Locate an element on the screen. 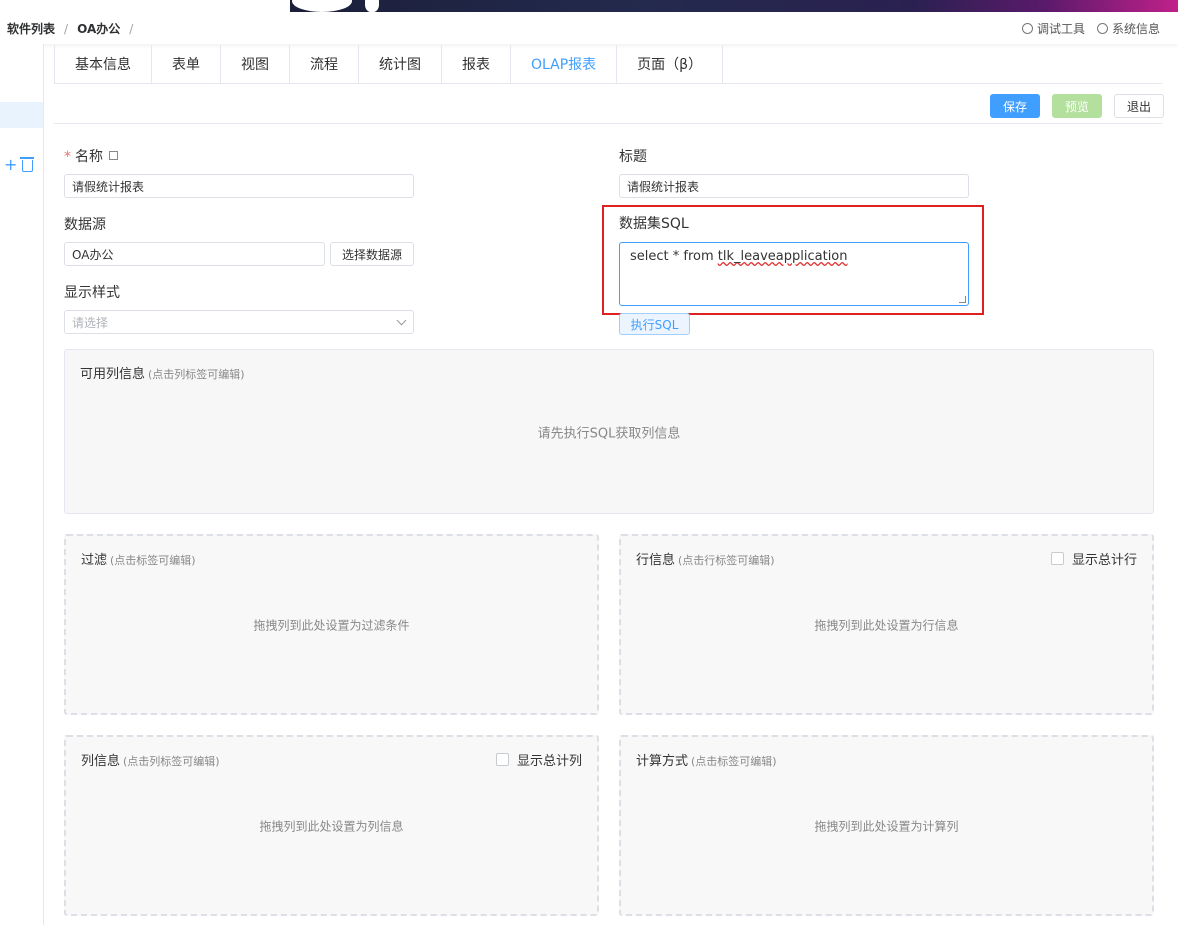 Image resolution: width=1178 pixels, height=925 pixels. row-info-title: 行信息 (点击行标签可编辑) is located at coordinates (705, 558).